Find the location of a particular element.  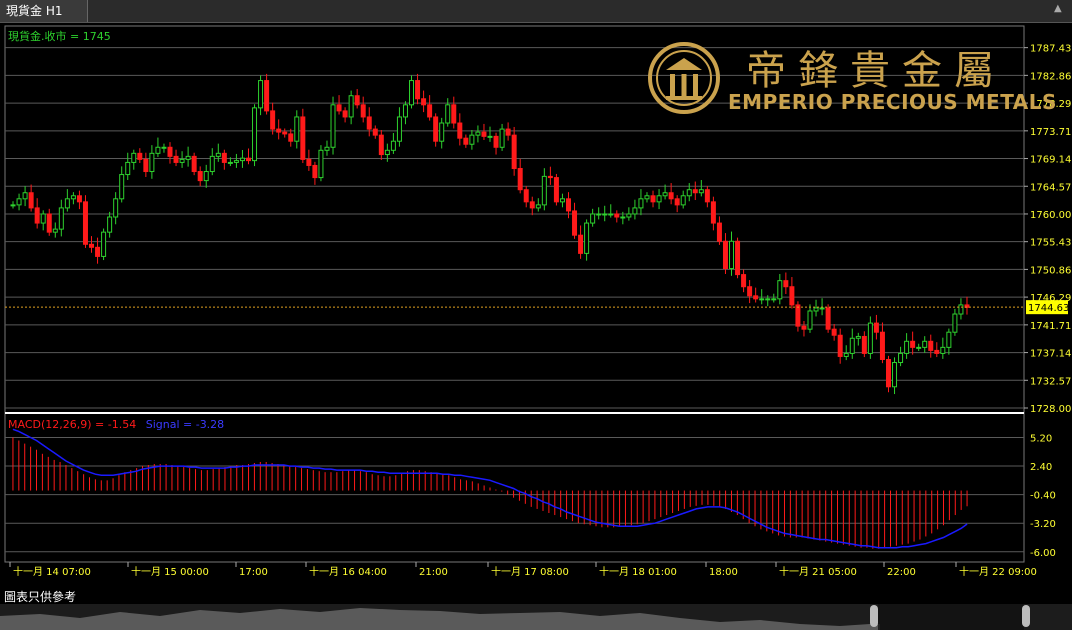

last-price-label: 1744.63 is located at coordinates (1048, 308).